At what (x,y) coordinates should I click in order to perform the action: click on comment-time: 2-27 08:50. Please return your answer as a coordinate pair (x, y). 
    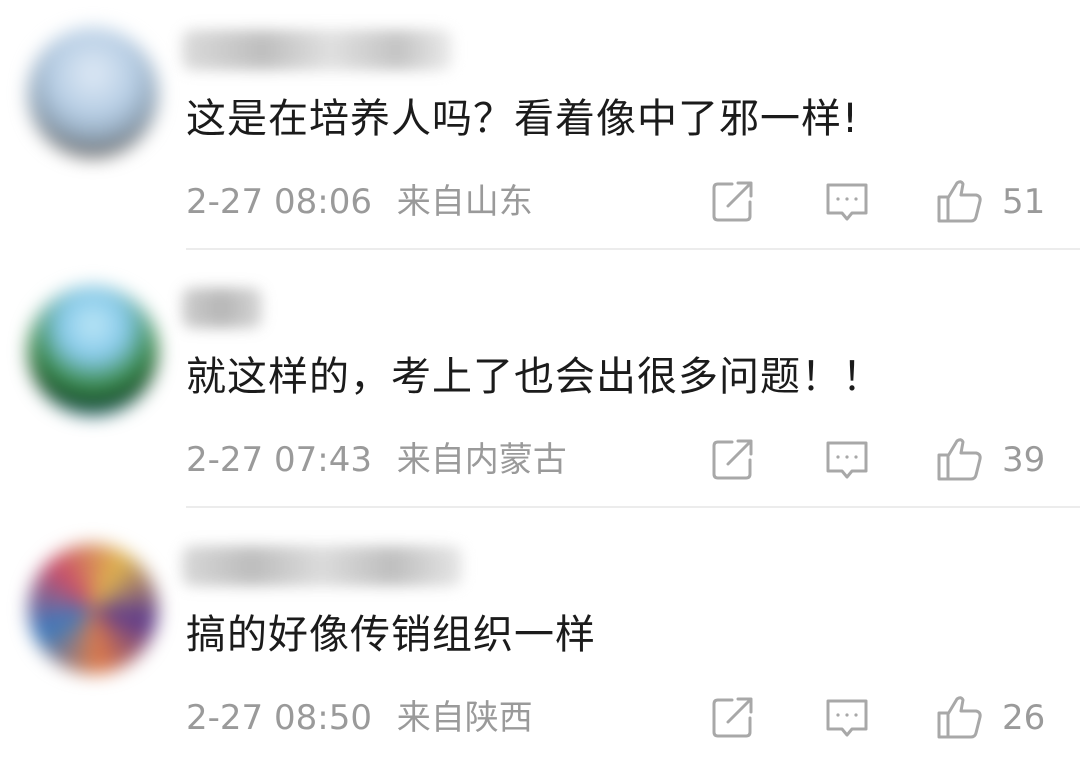
    Looking at the image, I should click on (279, 718).